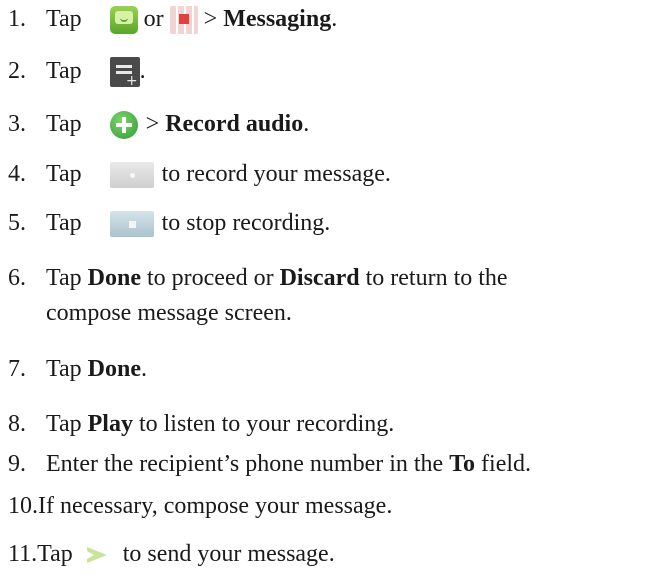  I want to click on step-6-continuation: compose message screen., so click(169, 313).